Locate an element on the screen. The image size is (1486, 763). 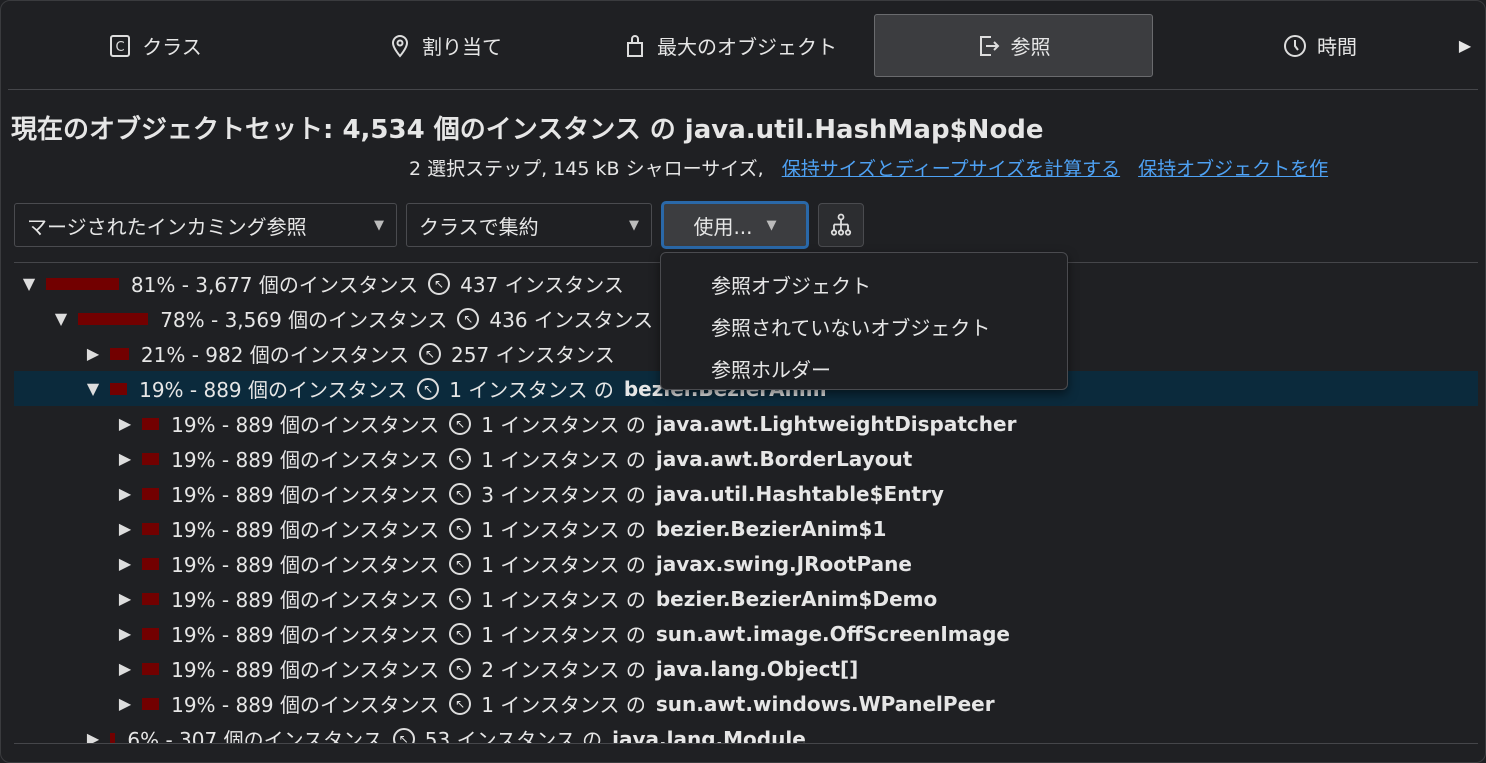
retained-objects-link: 保持オブジェクトを作 is located at coordinates (1233, 167).